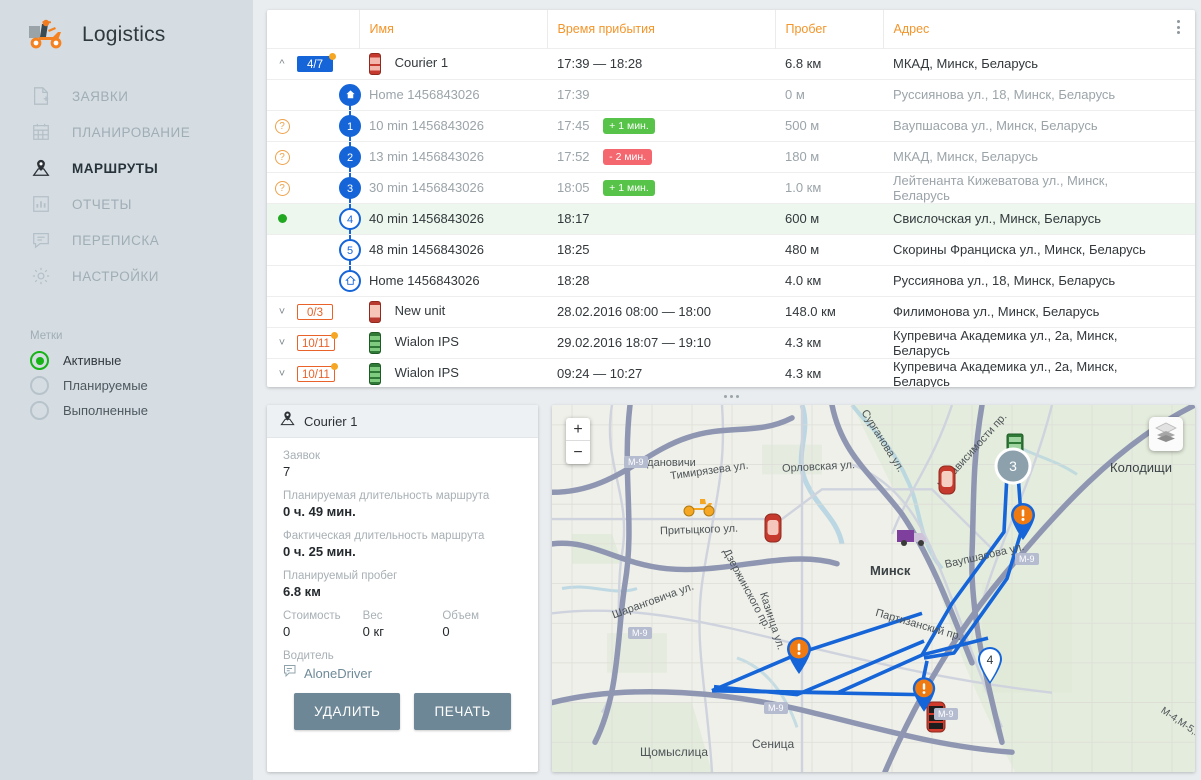 Image resolution: width=1201 pixels, height=780 pixels. What do you see at coordinates (803, 187) in the screenshot?
I see `mileage: 1.0 км` at bounding box center [803, 187].